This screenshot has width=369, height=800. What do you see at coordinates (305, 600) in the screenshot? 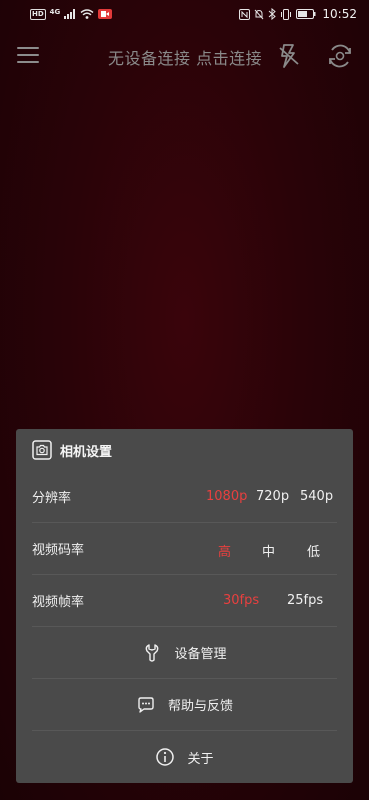
I see `framerate-option-25fps: 25fps` at bounding box center [305, 600].